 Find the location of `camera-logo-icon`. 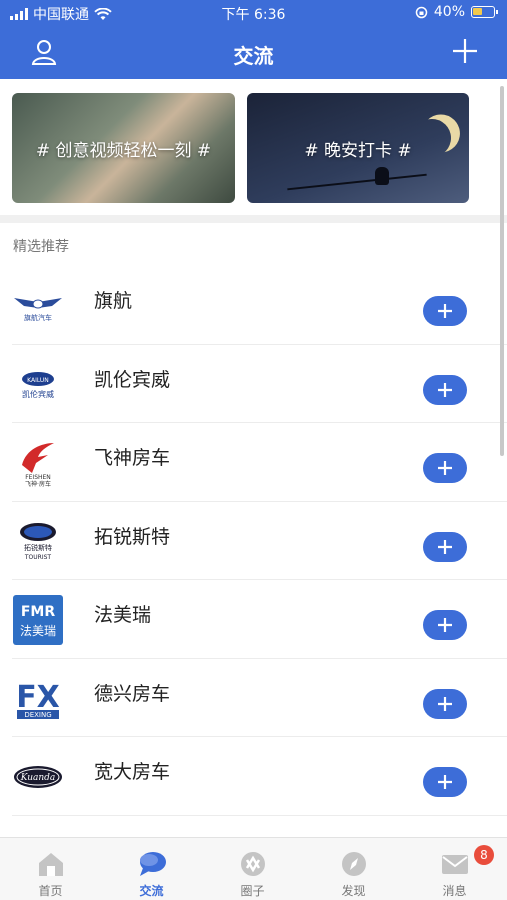

camera-logo-icon is located at coordinates (38, 833).